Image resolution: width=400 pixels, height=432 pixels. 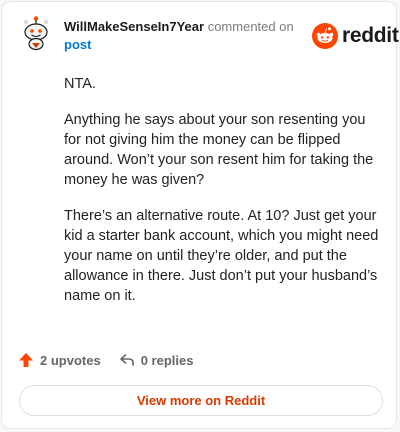 I want to click on view-more-button: View more on Reddit, so click(x=201, y=400).